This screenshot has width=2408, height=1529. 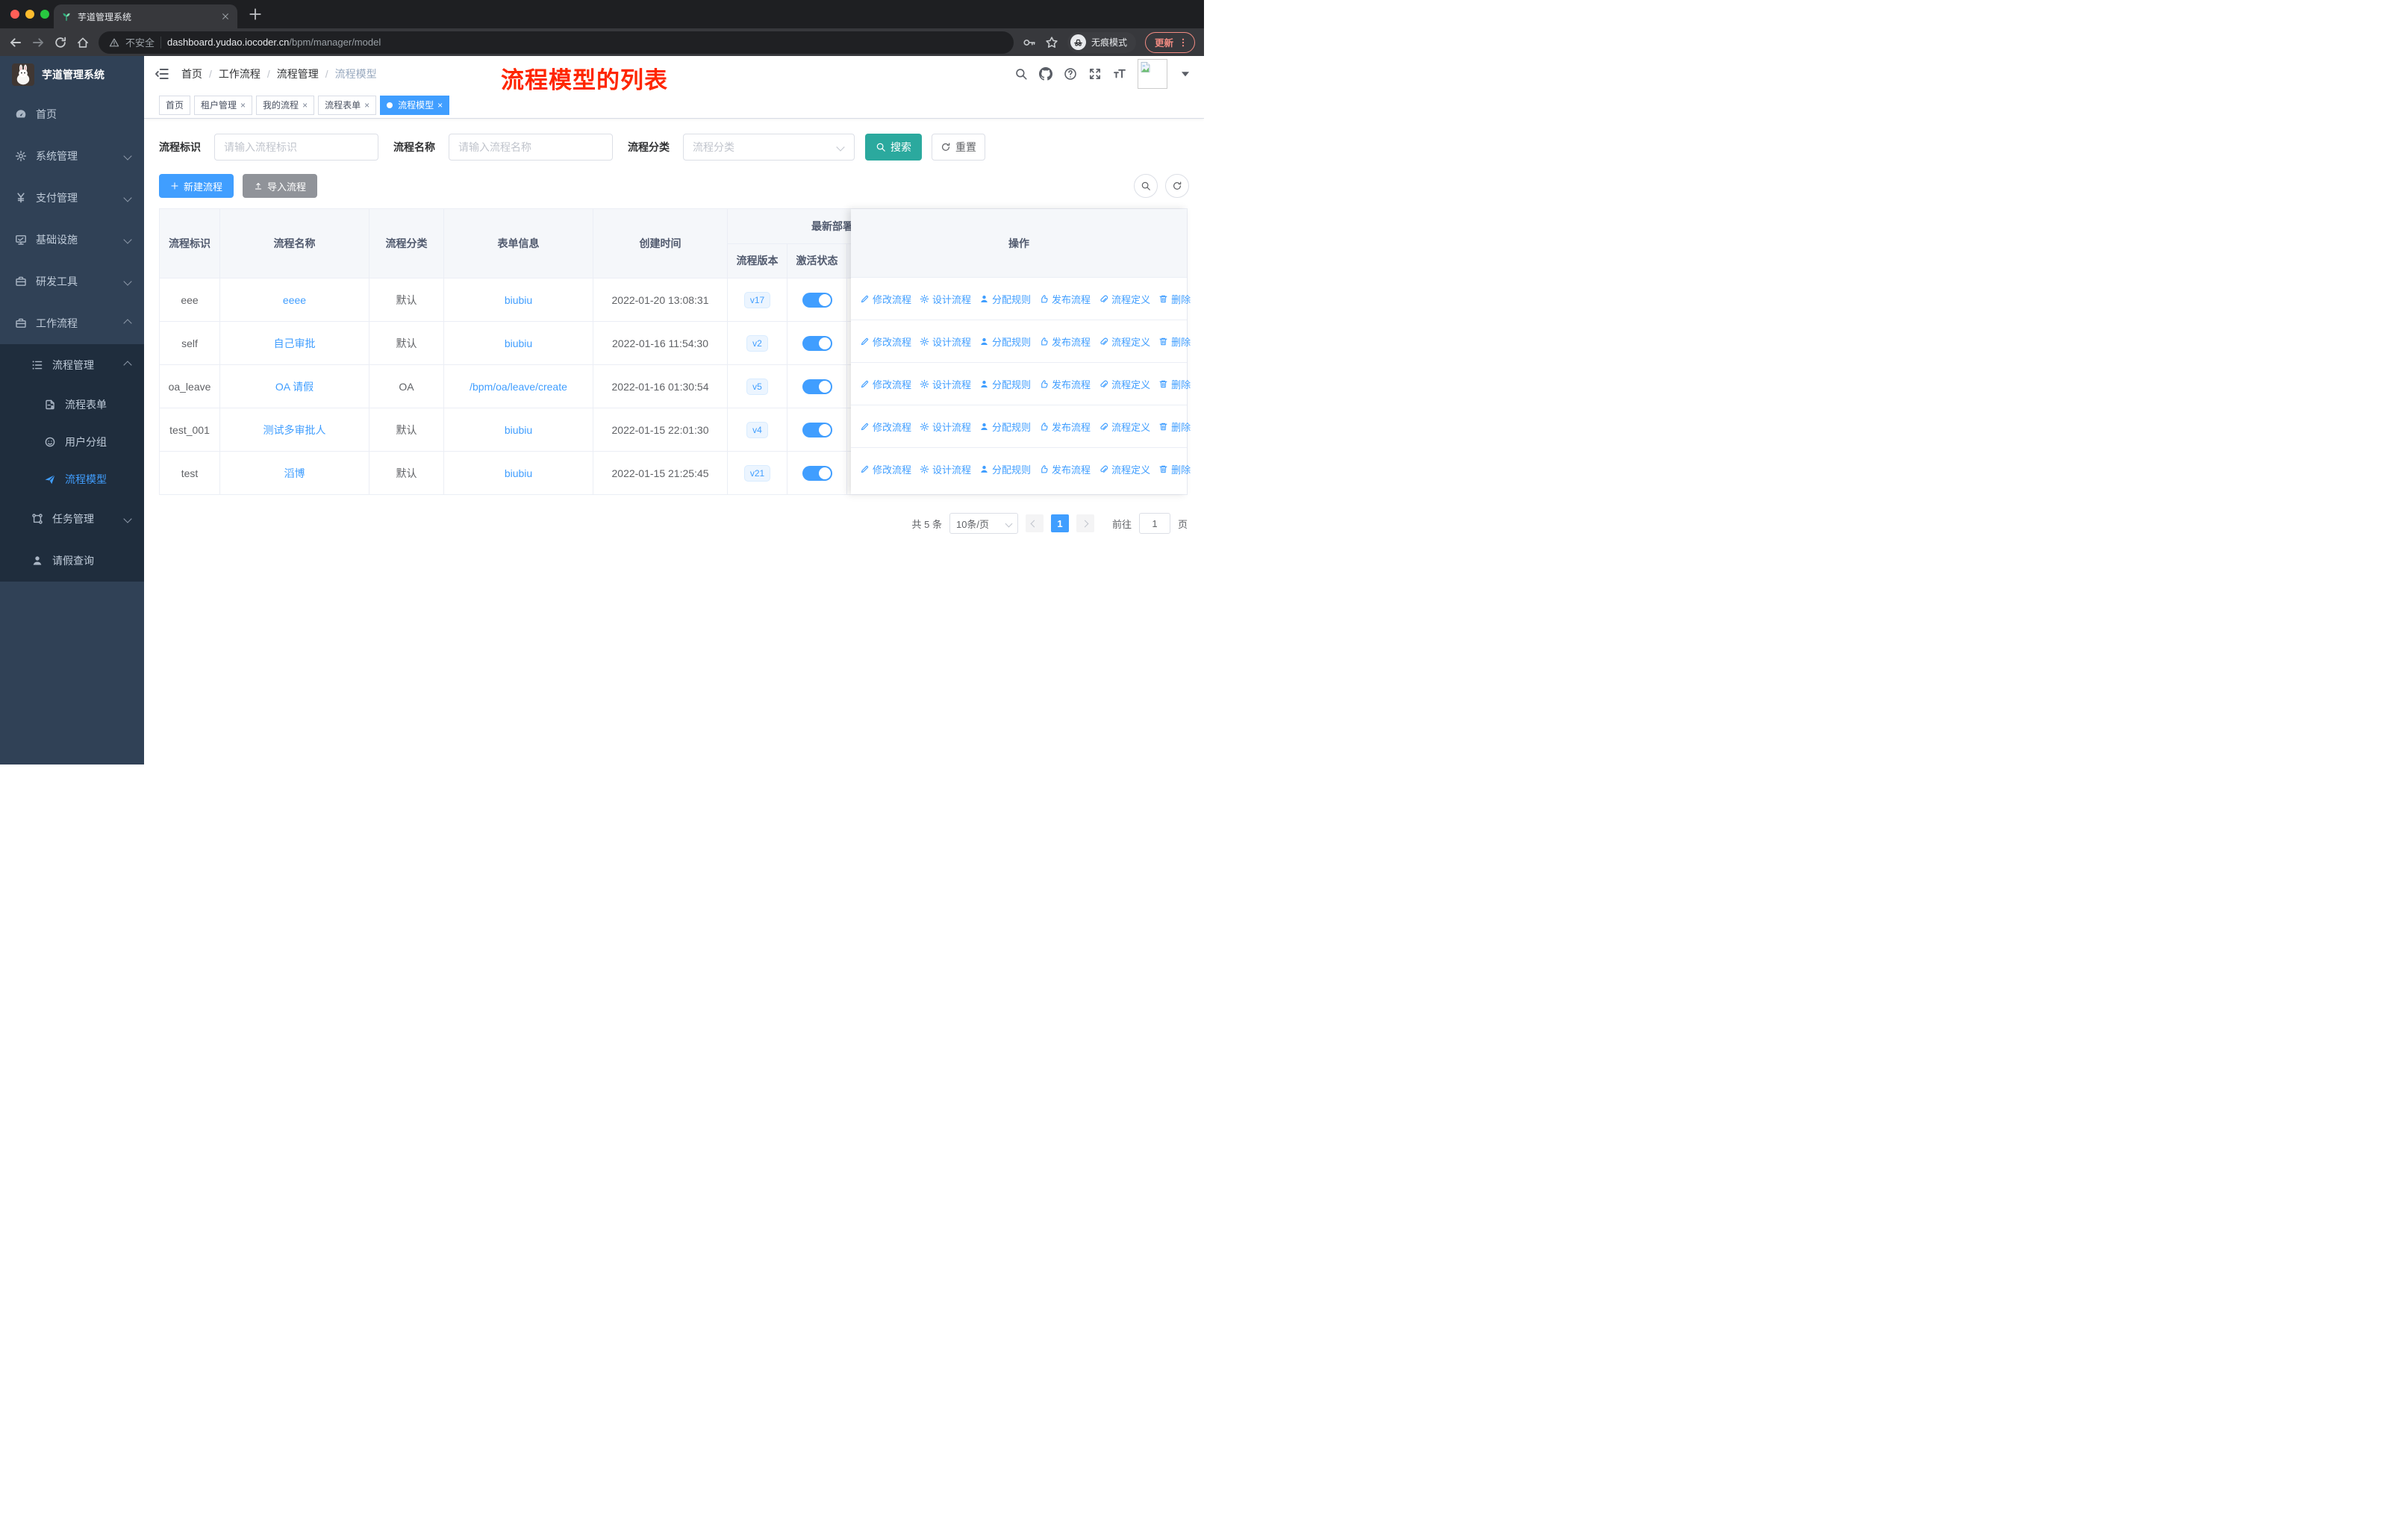 I want to click on import-process-button: 导入流程, so click(x=280, y=186).